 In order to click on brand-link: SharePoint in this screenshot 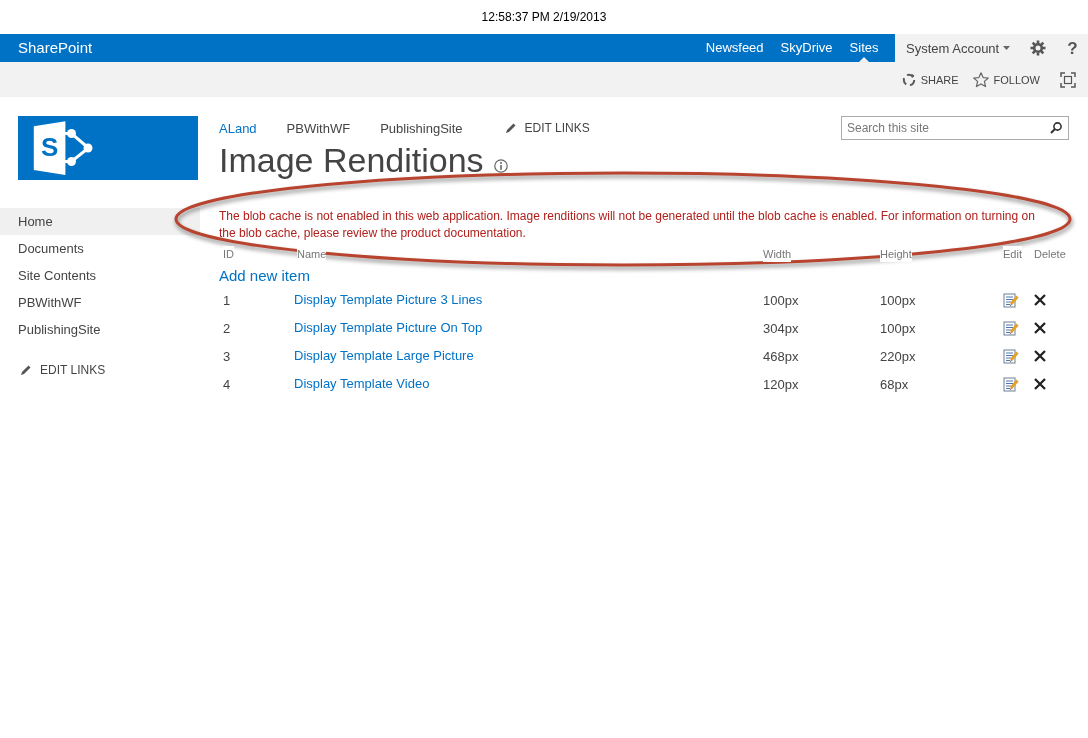, I will do `click(46, 48)`.